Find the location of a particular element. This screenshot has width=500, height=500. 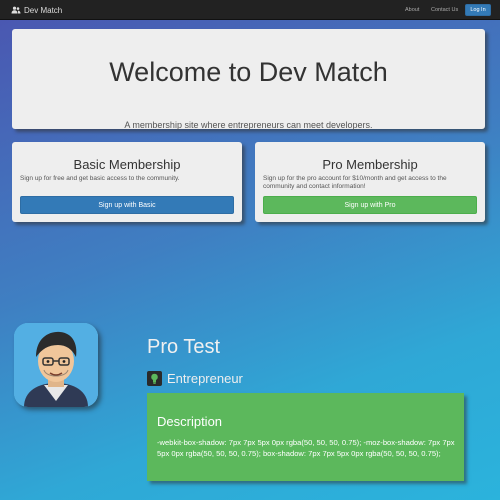

profile-name: Pro Test is located at coordinates (183, 347).